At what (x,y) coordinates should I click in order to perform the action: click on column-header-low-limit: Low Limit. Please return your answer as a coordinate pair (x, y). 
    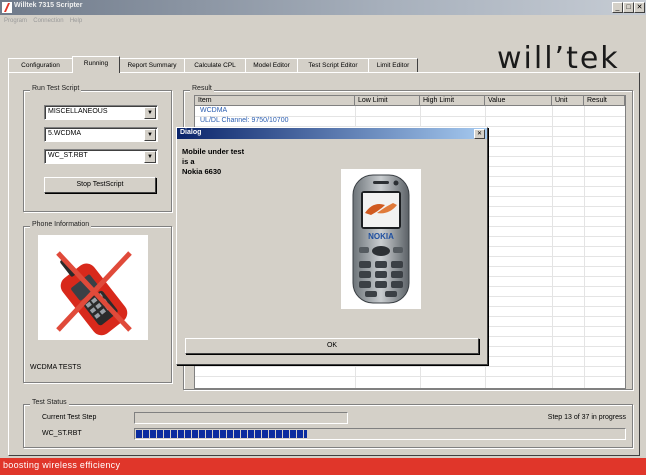
    Looking at the image, I should click on (387, 101).